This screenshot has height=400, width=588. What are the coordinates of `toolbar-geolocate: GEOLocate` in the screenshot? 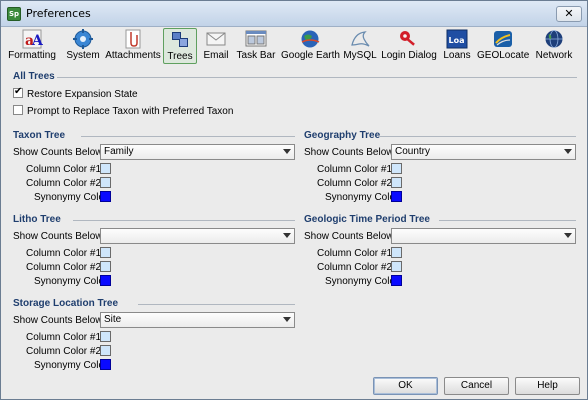 It's located at (503, 46).